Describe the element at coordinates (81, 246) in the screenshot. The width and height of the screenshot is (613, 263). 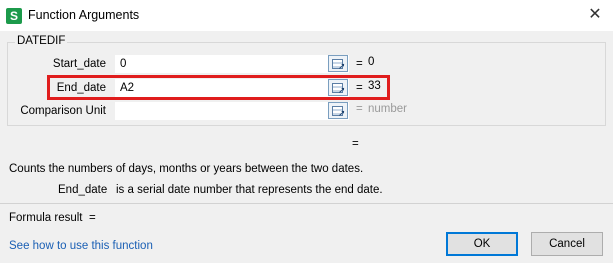
I see `help-link: See how to use this function` at that location.